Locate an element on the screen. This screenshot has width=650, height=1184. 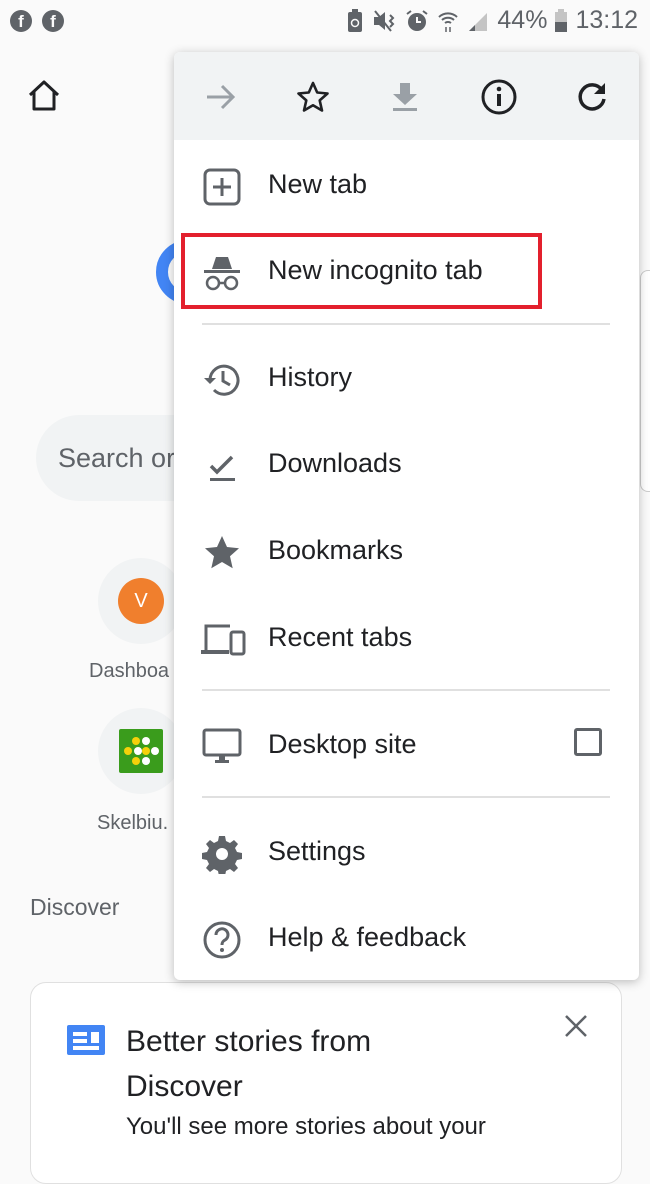
help-icon is located at coordinates (222, 940).